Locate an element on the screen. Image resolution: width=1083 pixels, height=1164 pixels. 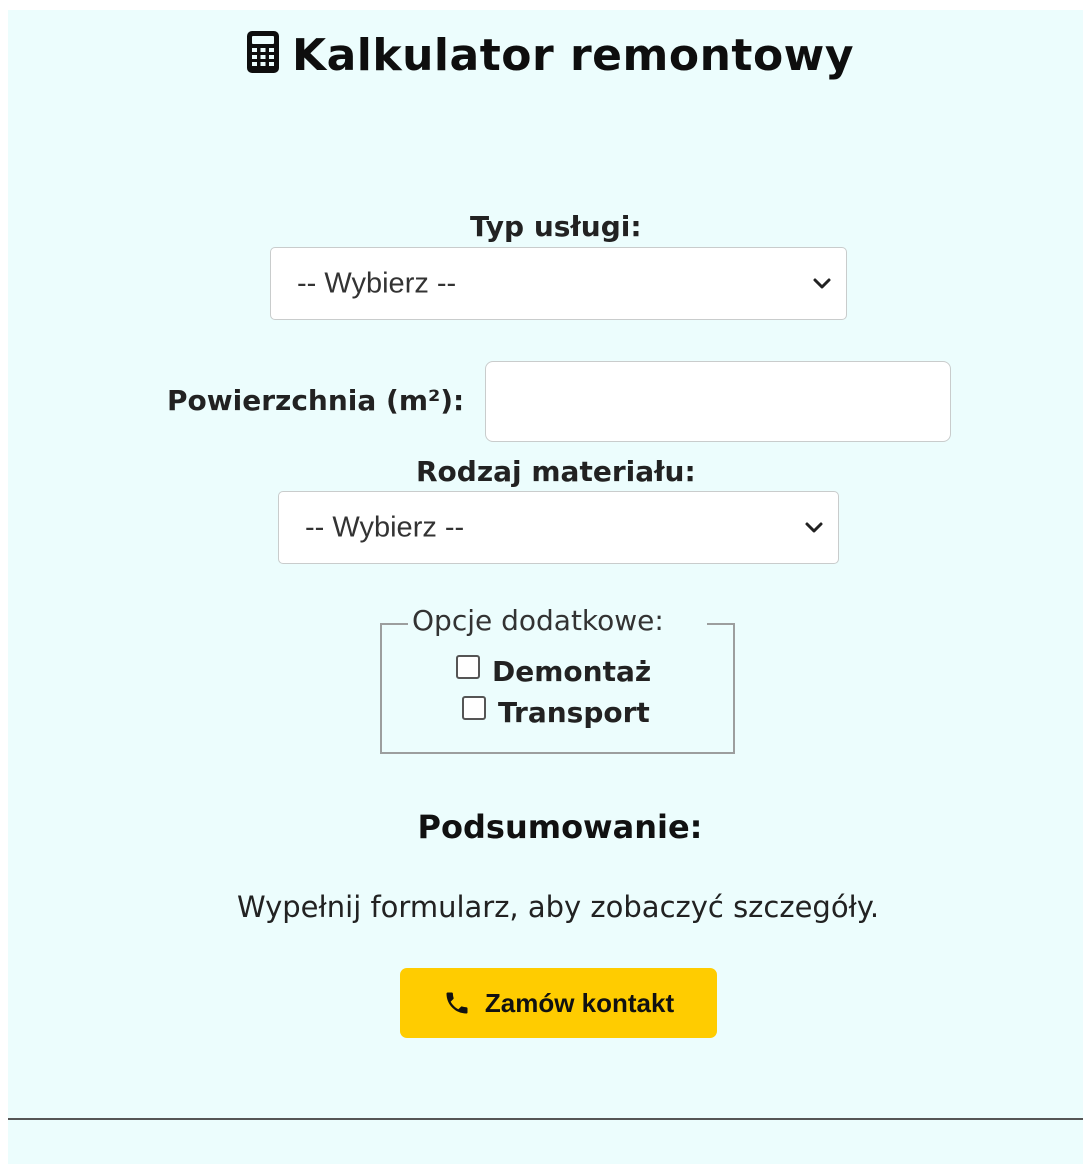
checkbox-transport-row: Transport is located at coordinates (556, 712).